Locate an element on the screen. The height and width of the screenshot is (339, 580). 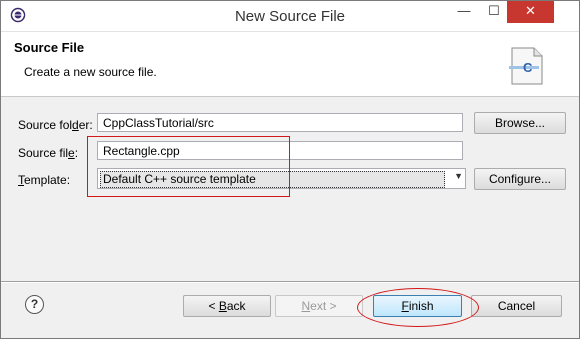
maximize-button: ☐ is located at coordinates (494, 12).